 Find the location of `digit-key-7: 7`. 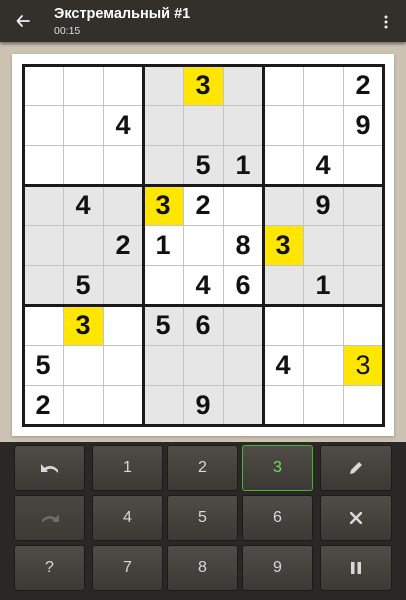

digit-key-7: 7 is located at coordinates (127, 568).